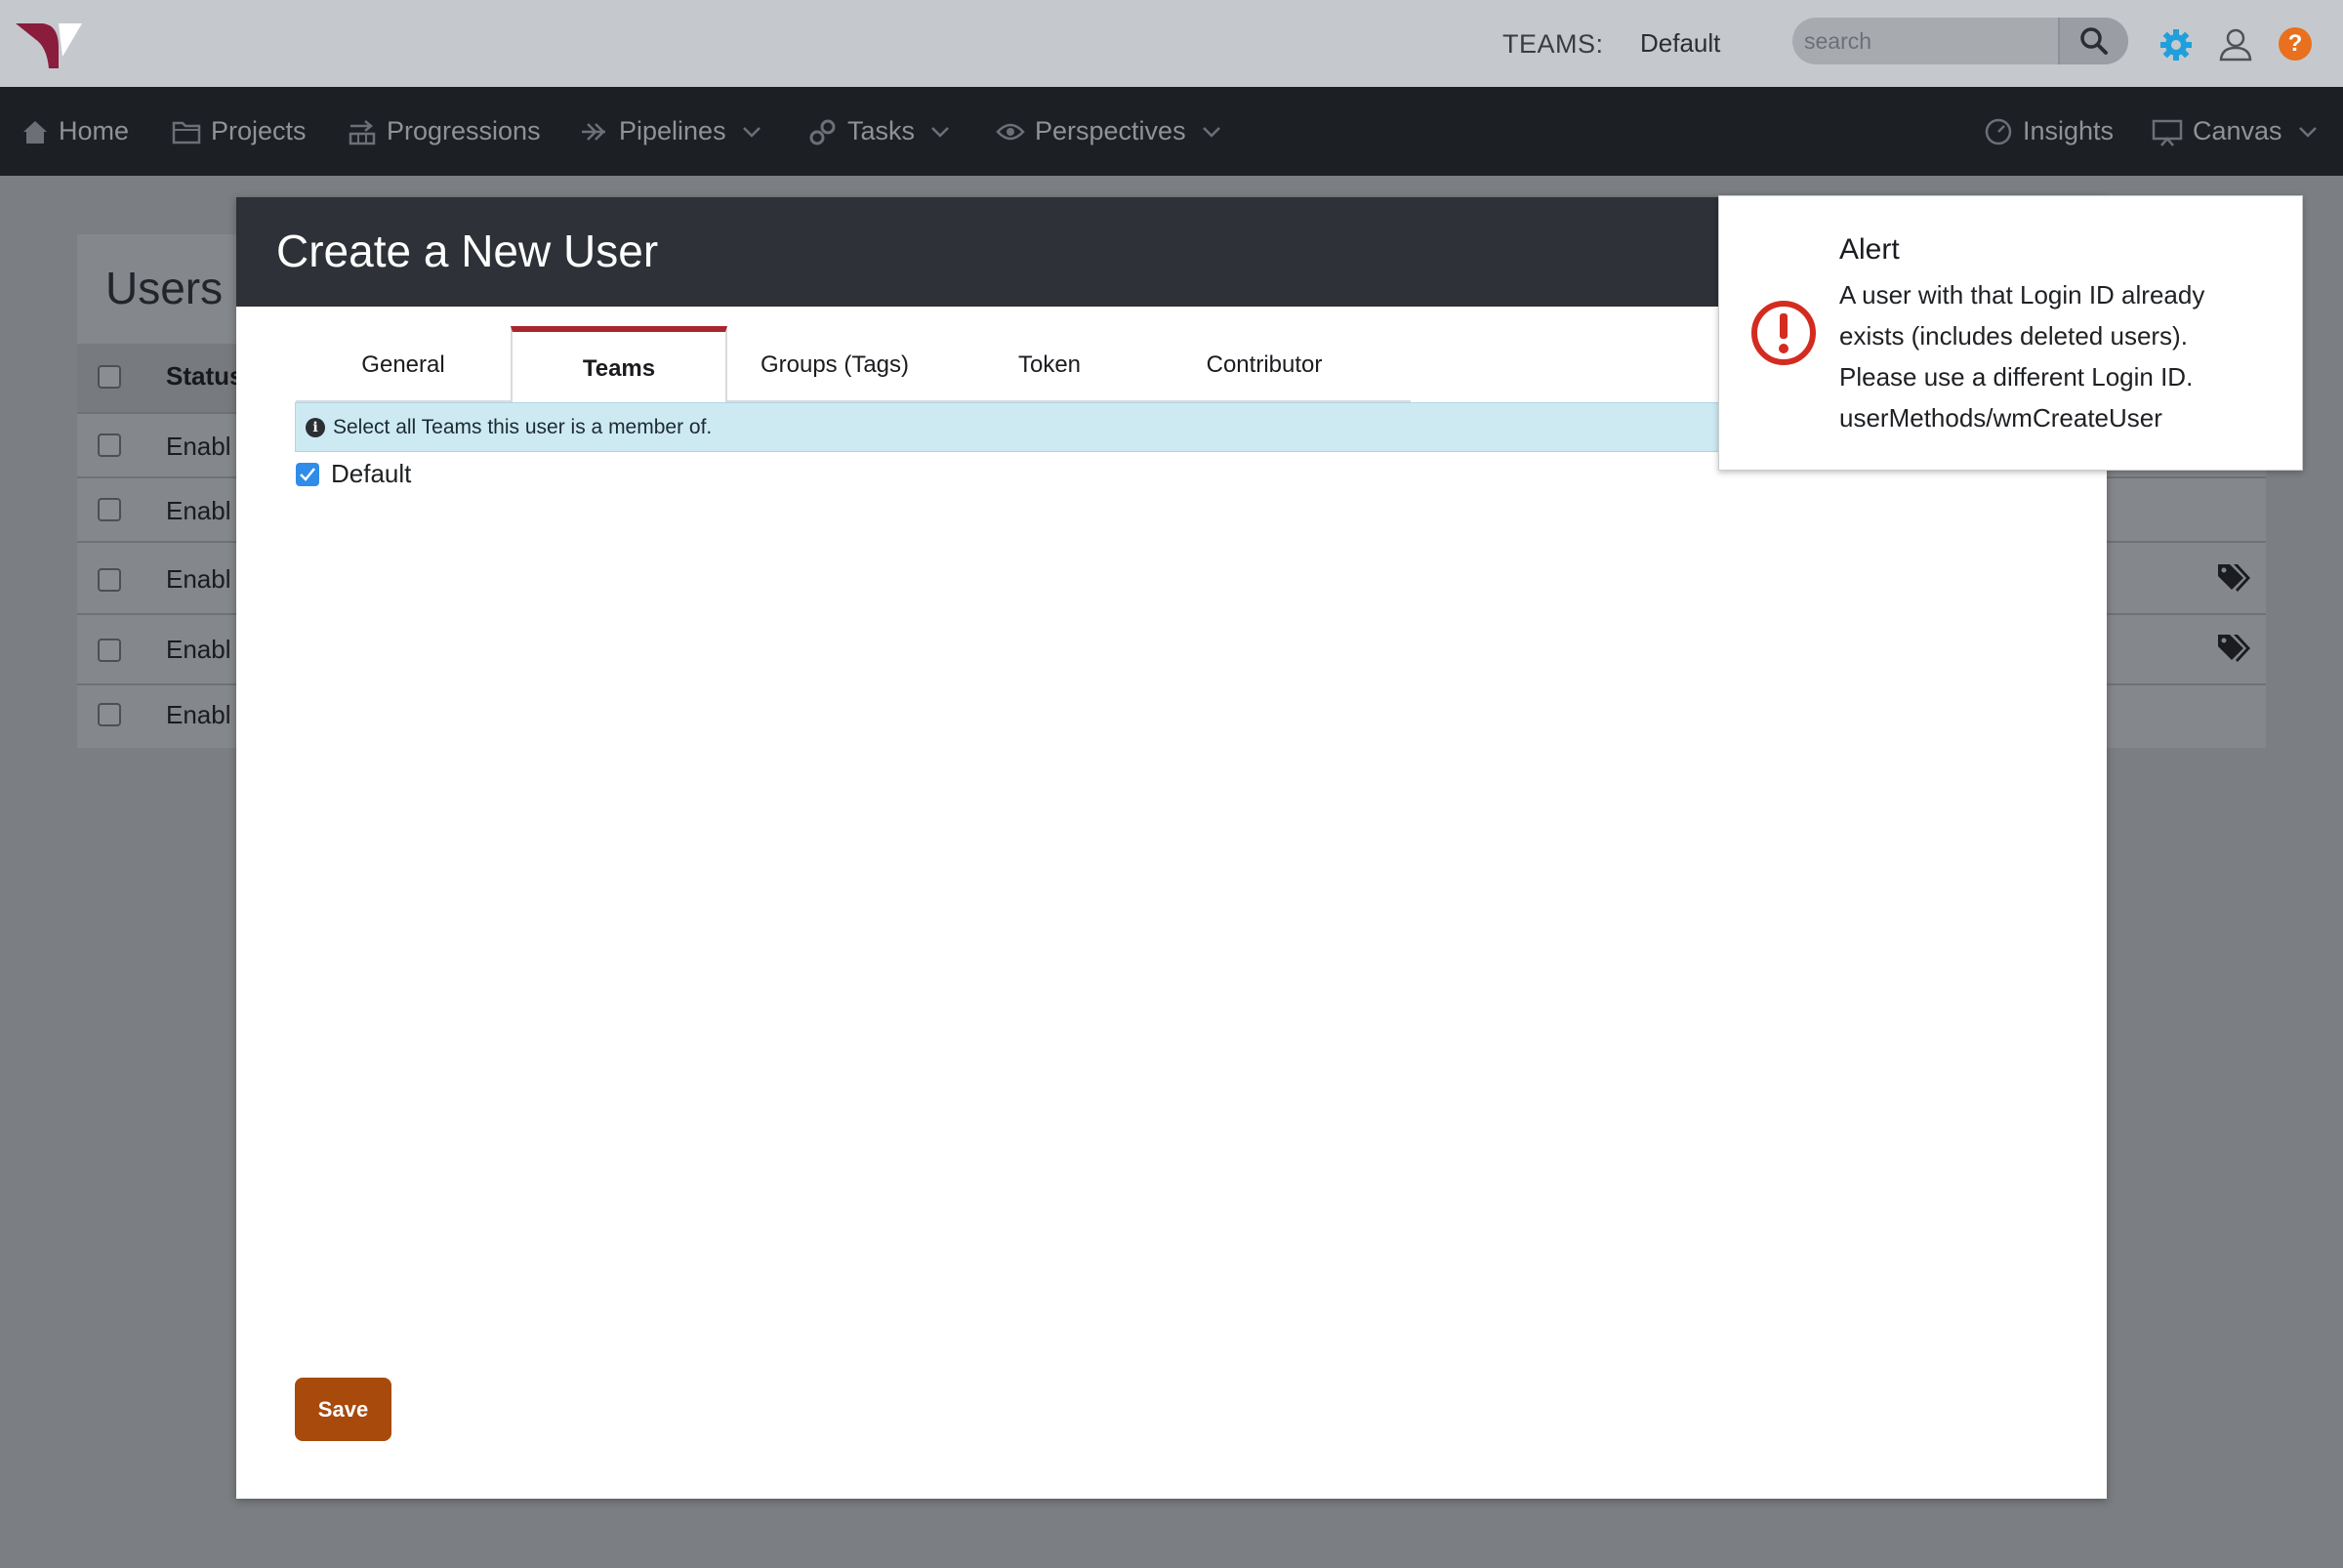 Image resolution: width=2343 pixels, height=1568 pixels. Describe the element at coordinates (2235, 44) in the screenshot. I see `user-profile-icon` at that location.